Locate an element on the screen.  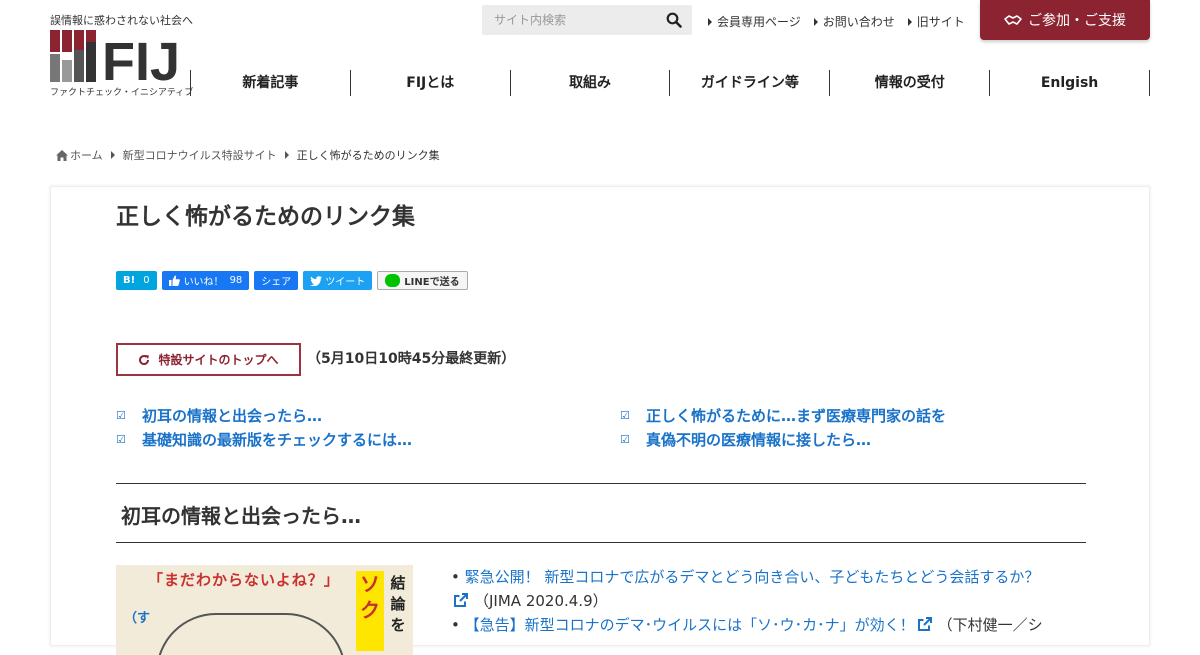
nav-item-guidelines: ガイドライン等 is located at coordinates (750, 83).